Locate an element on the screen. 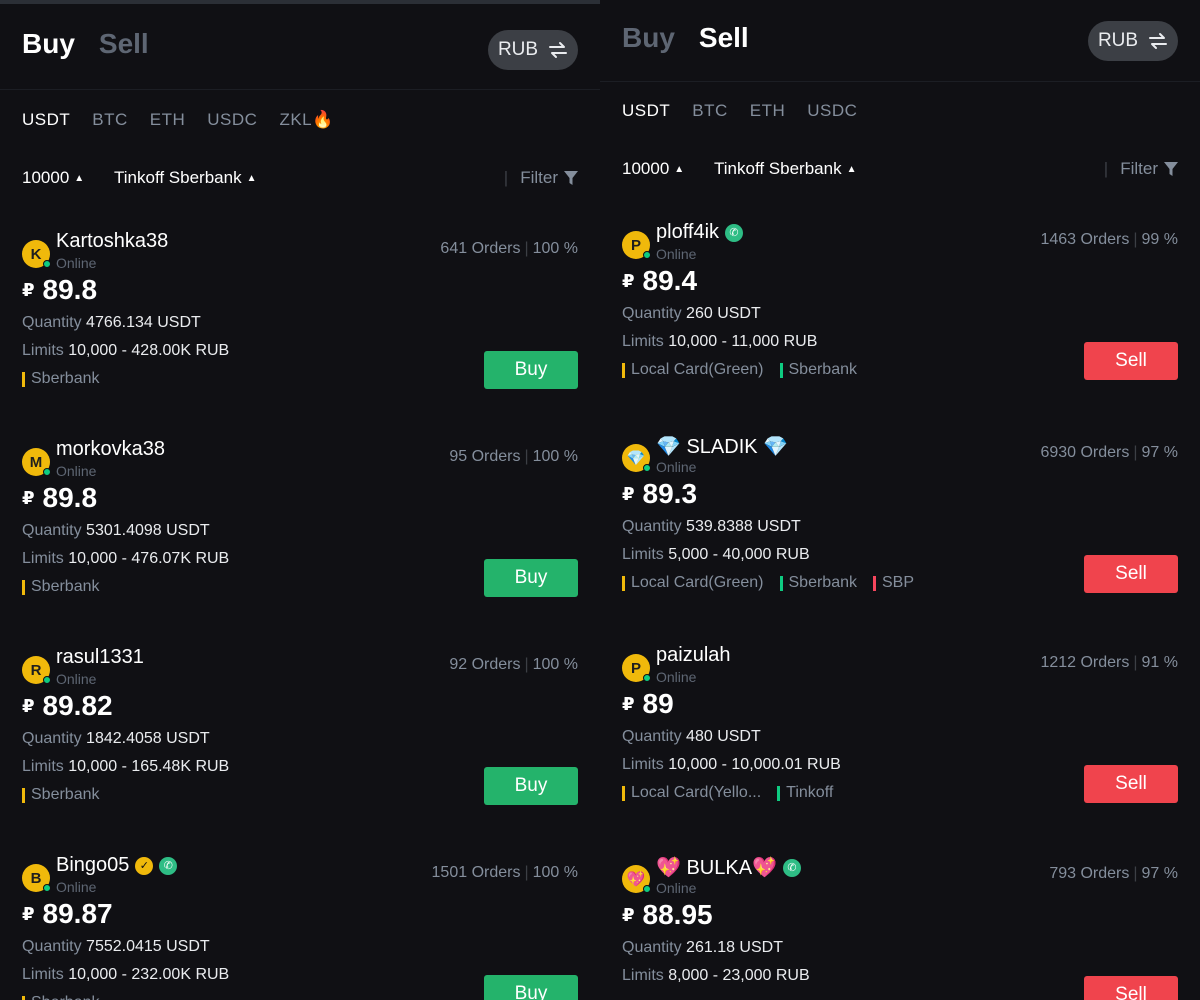 The height and width of the screenshot is (1000, 1200). merchant-name-text: Kartoshka38 is located at coordinates (112, 241).